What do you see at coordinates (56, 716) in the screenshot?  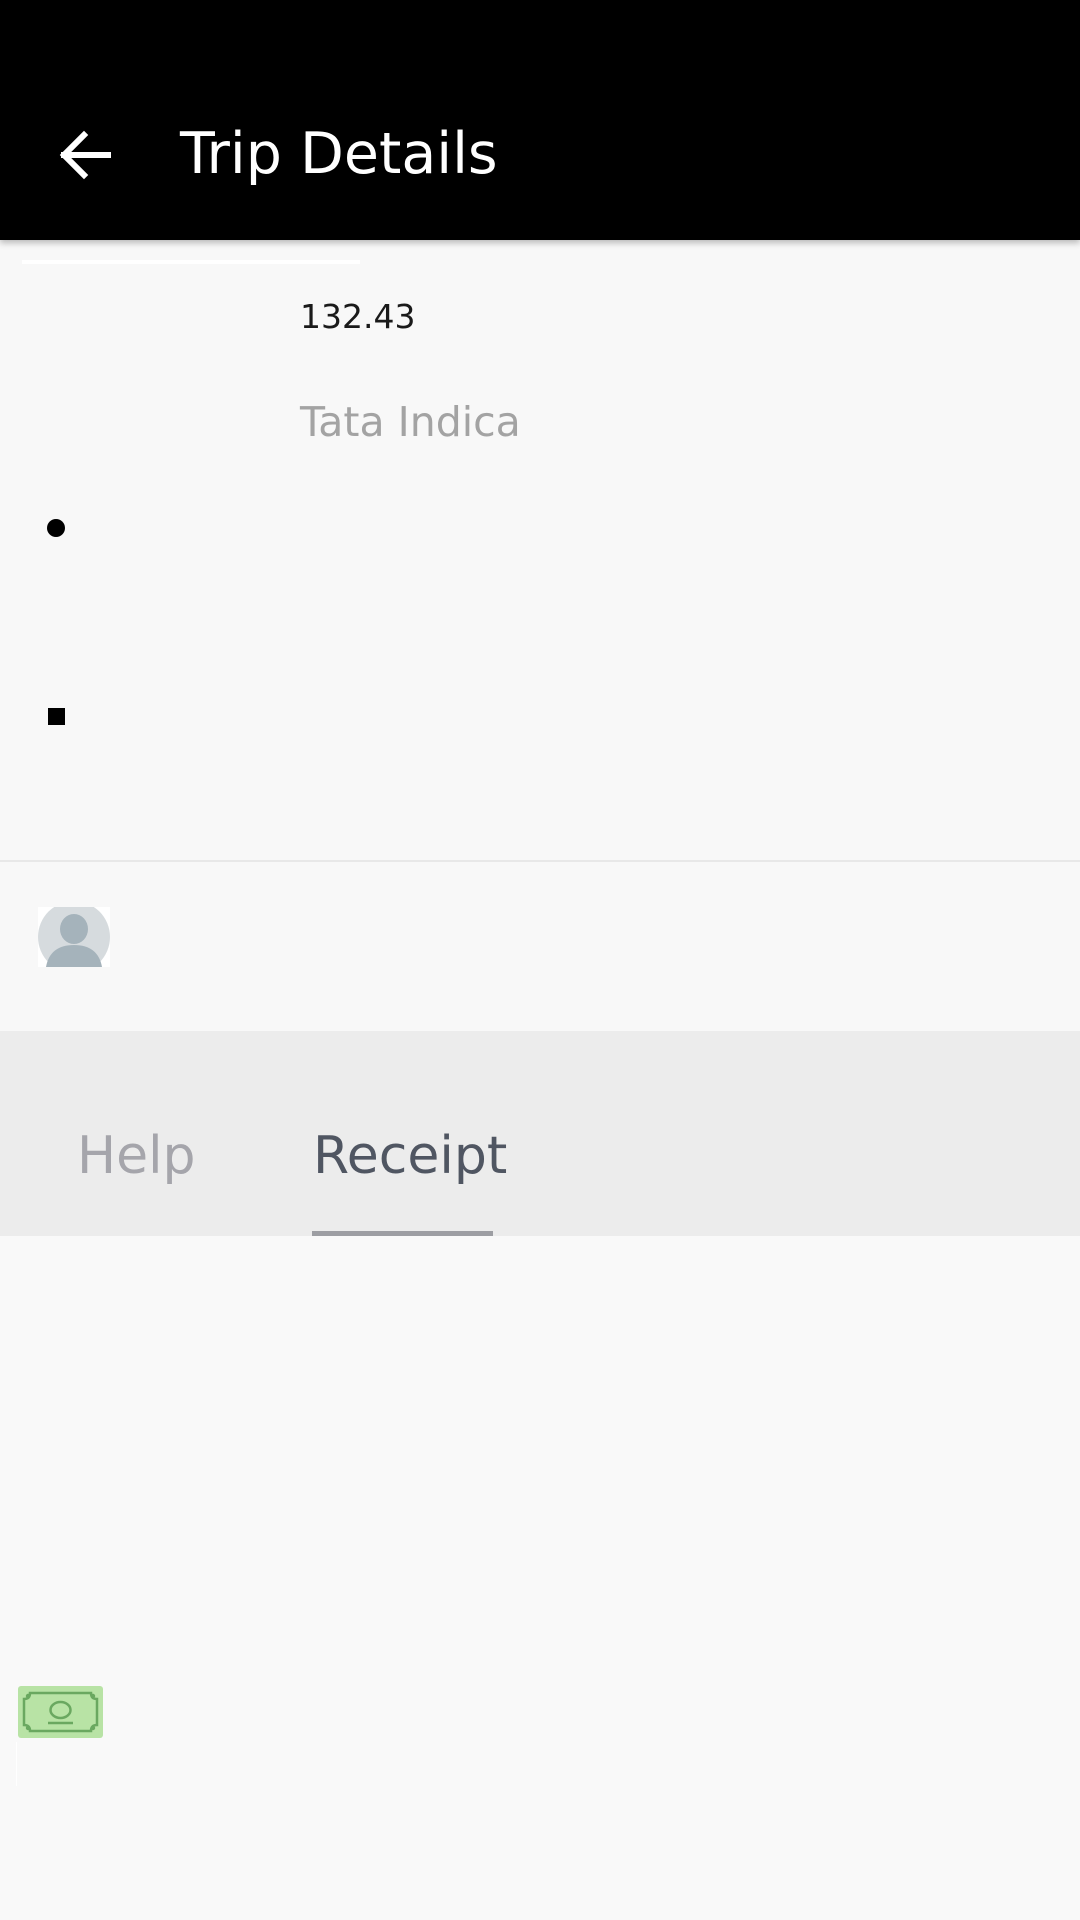 I see `dropoff-square-icon` at bounding box center [56, 716].